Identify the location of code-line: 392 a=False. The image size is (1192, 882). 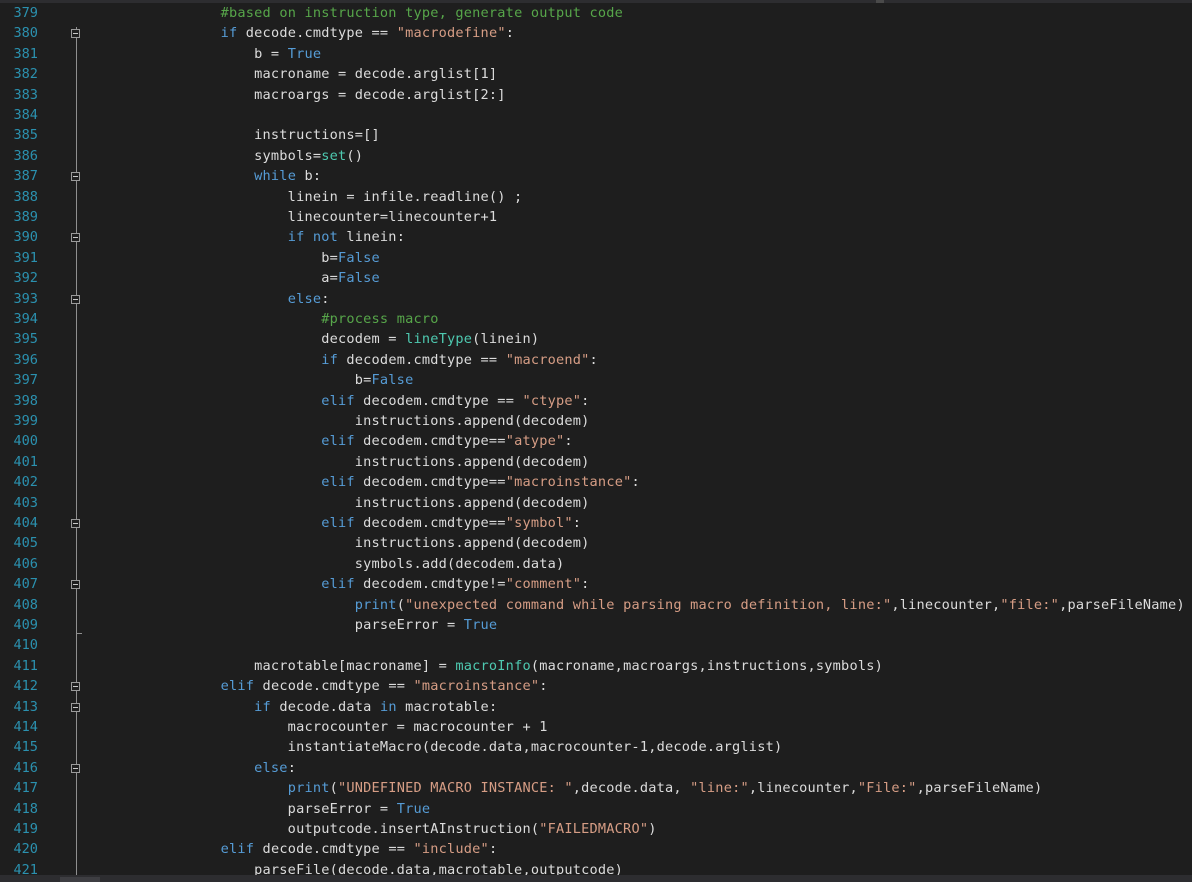
(596, 278).